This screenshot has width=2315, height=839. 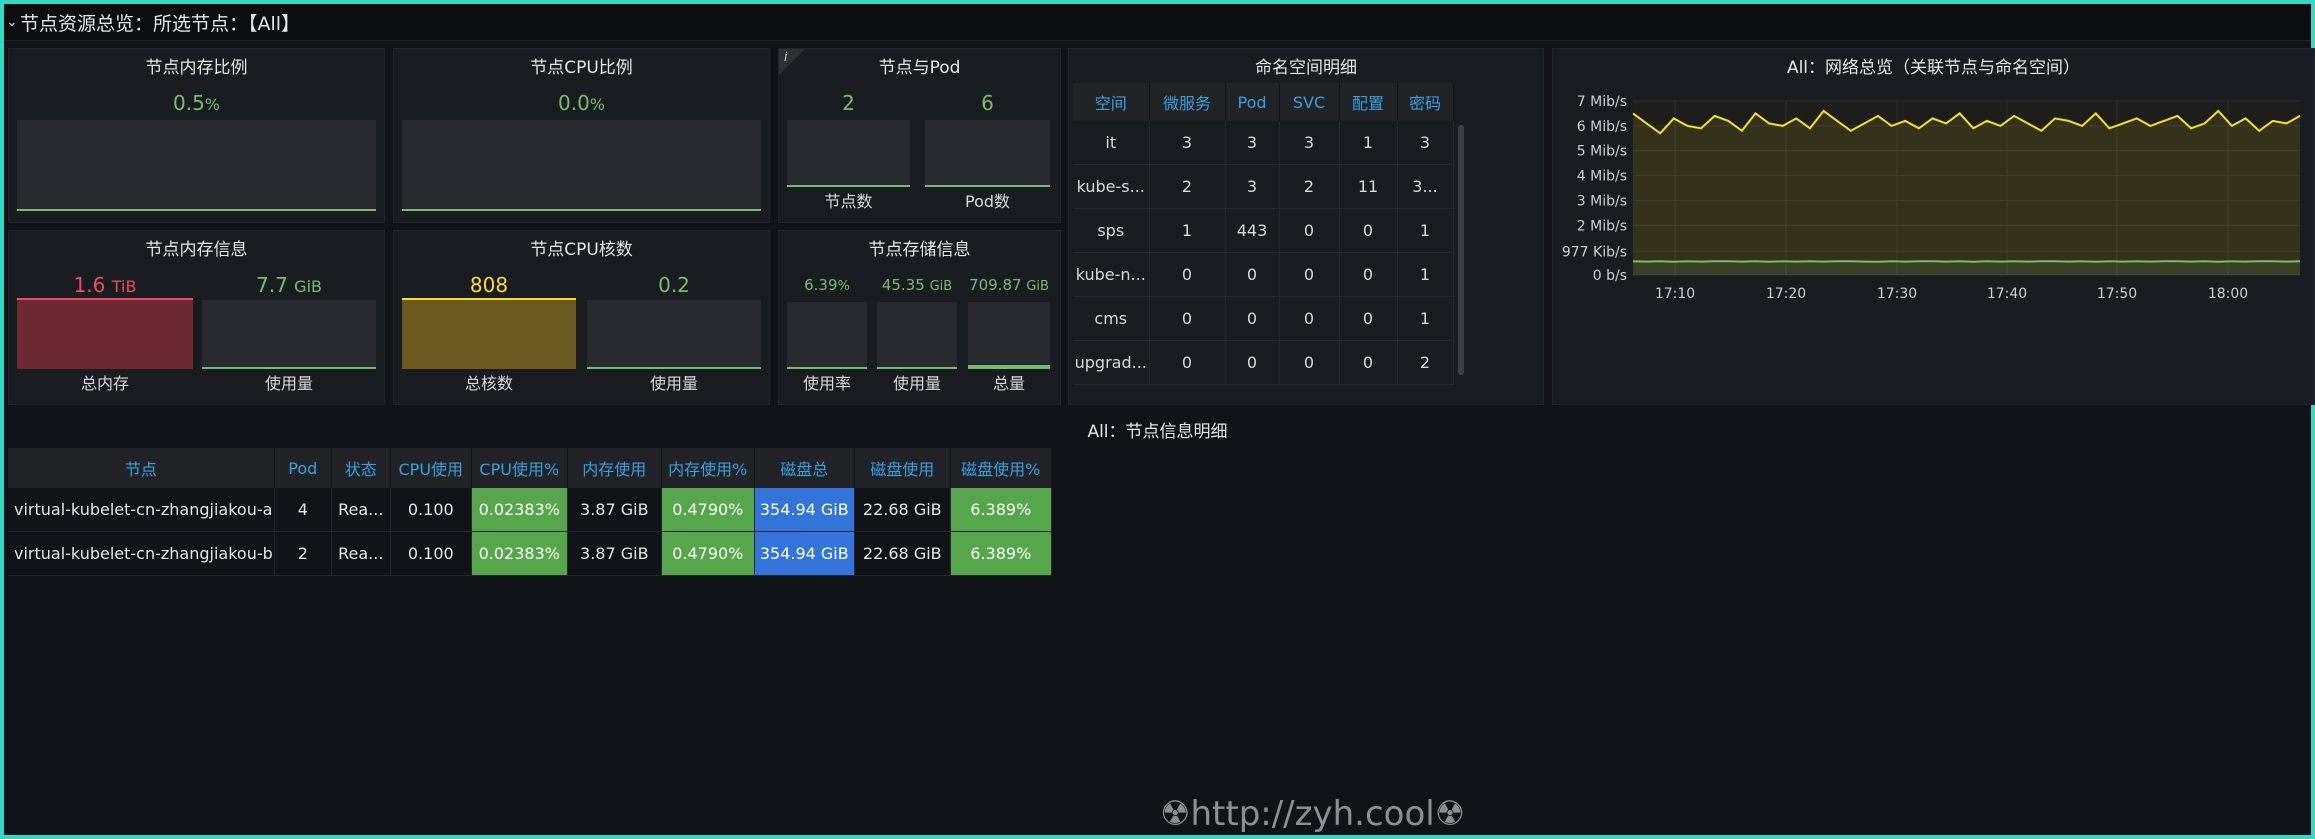 I want to click on panel-cpu-ratio: 节点CPU比例 0.0%, so click(x=581, y=135).